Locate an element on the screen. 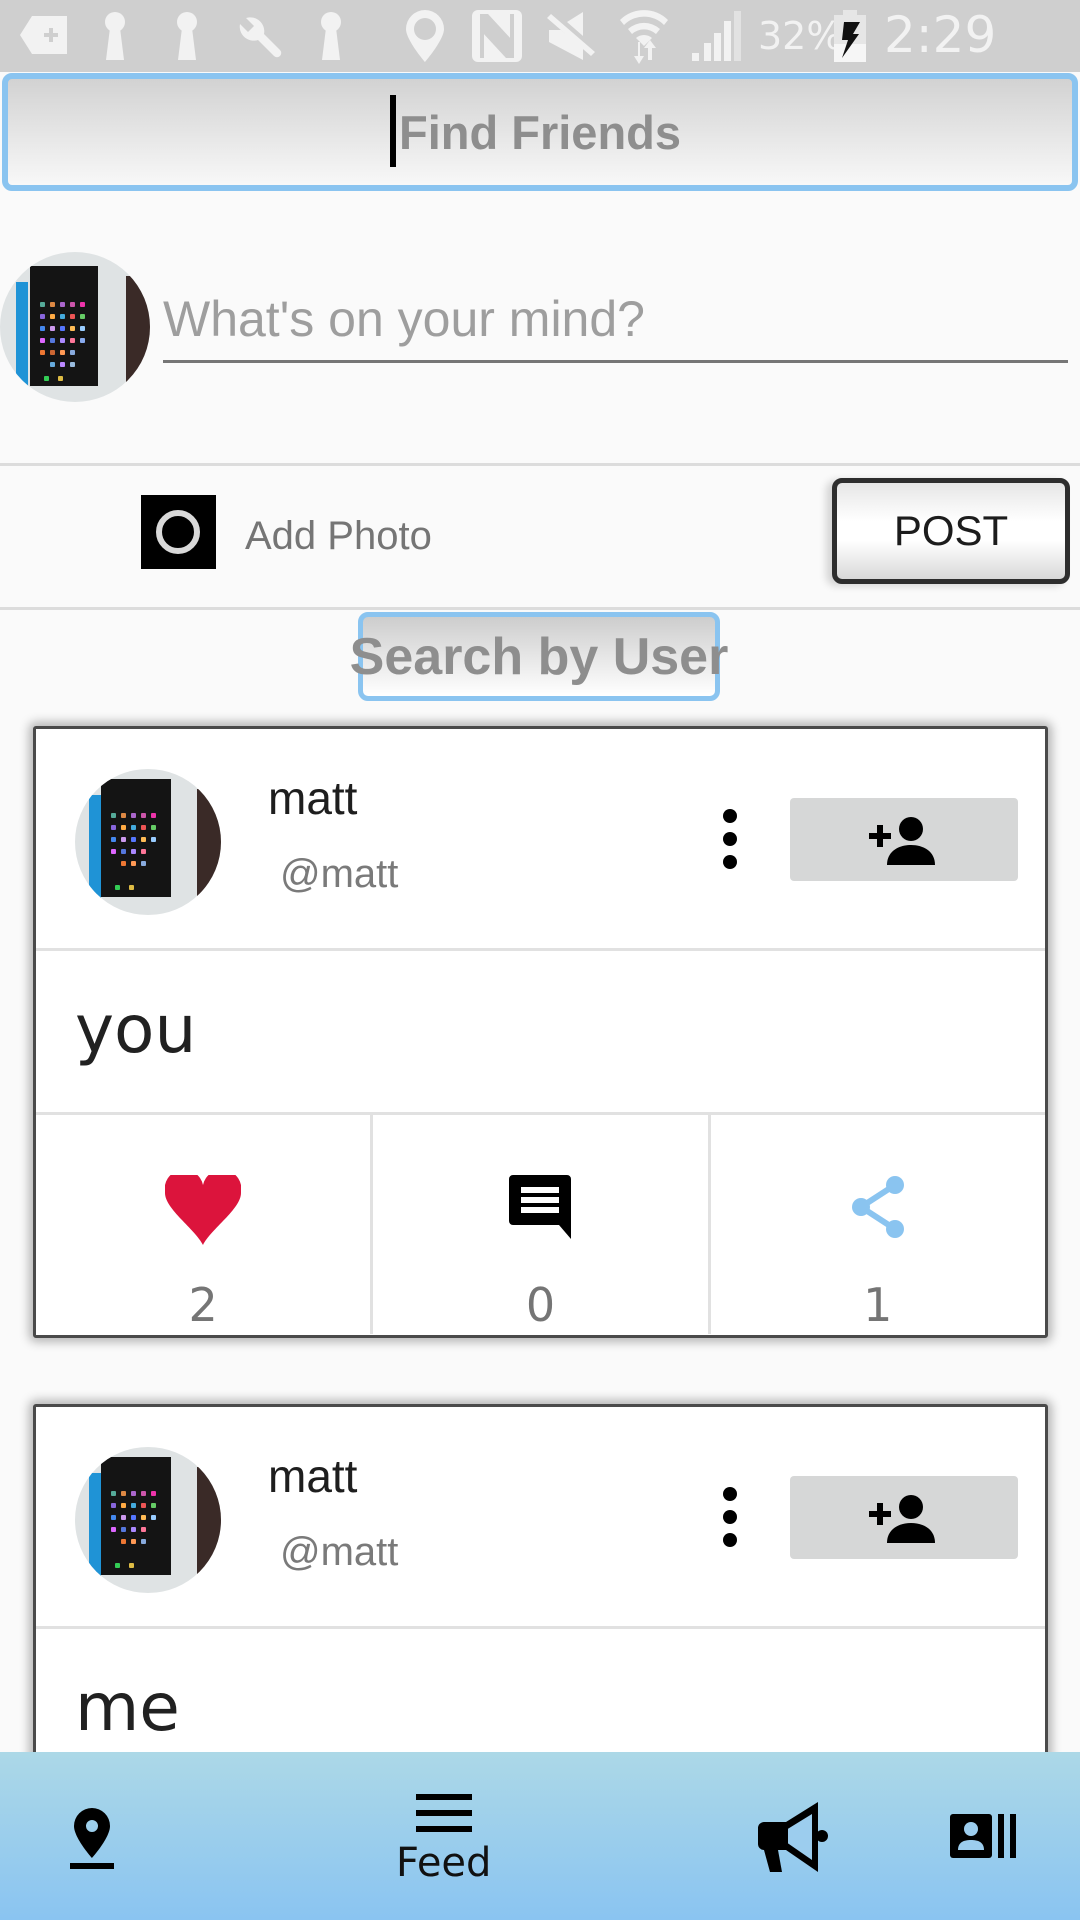 This screenshot has width=1080, height=1920. place-icon is located at coordinates (92, 1838).